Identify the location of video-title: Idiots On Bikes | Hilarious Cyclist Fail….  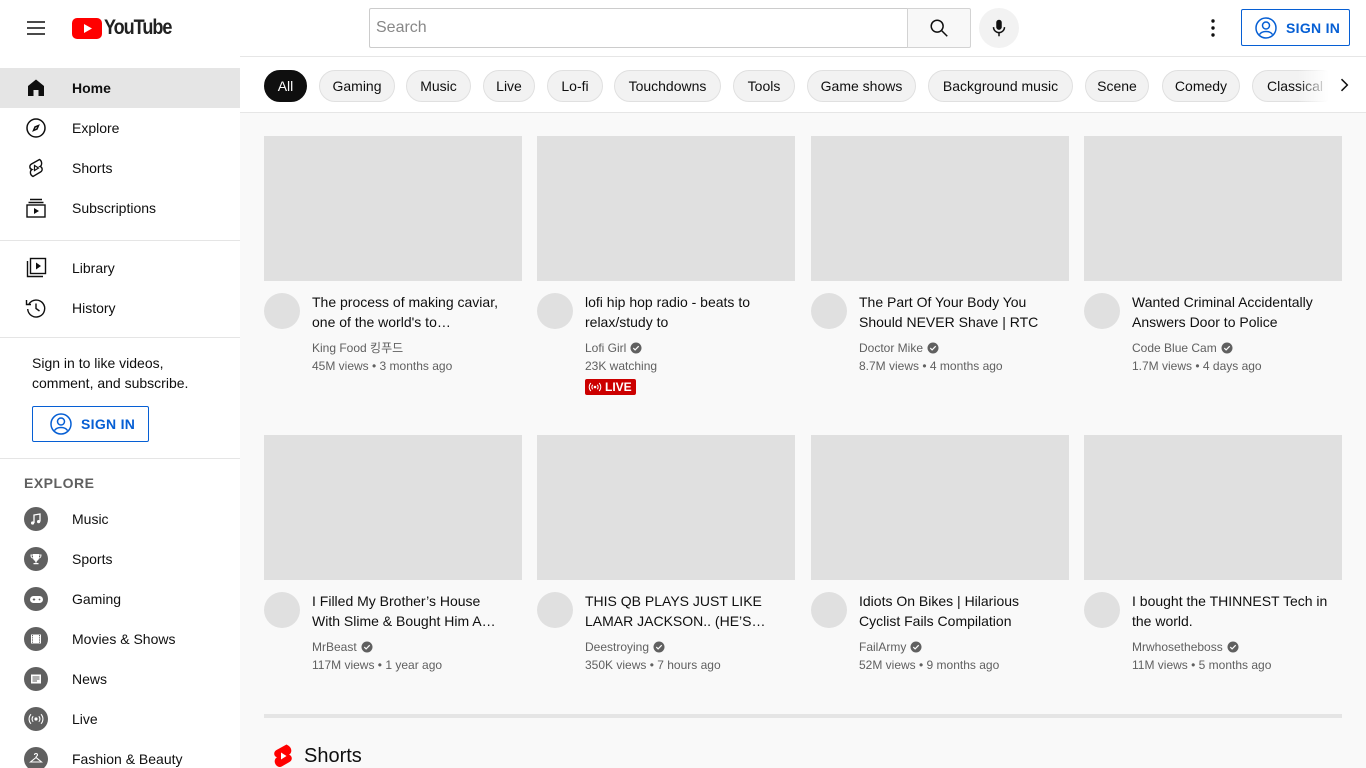
(959, 611).